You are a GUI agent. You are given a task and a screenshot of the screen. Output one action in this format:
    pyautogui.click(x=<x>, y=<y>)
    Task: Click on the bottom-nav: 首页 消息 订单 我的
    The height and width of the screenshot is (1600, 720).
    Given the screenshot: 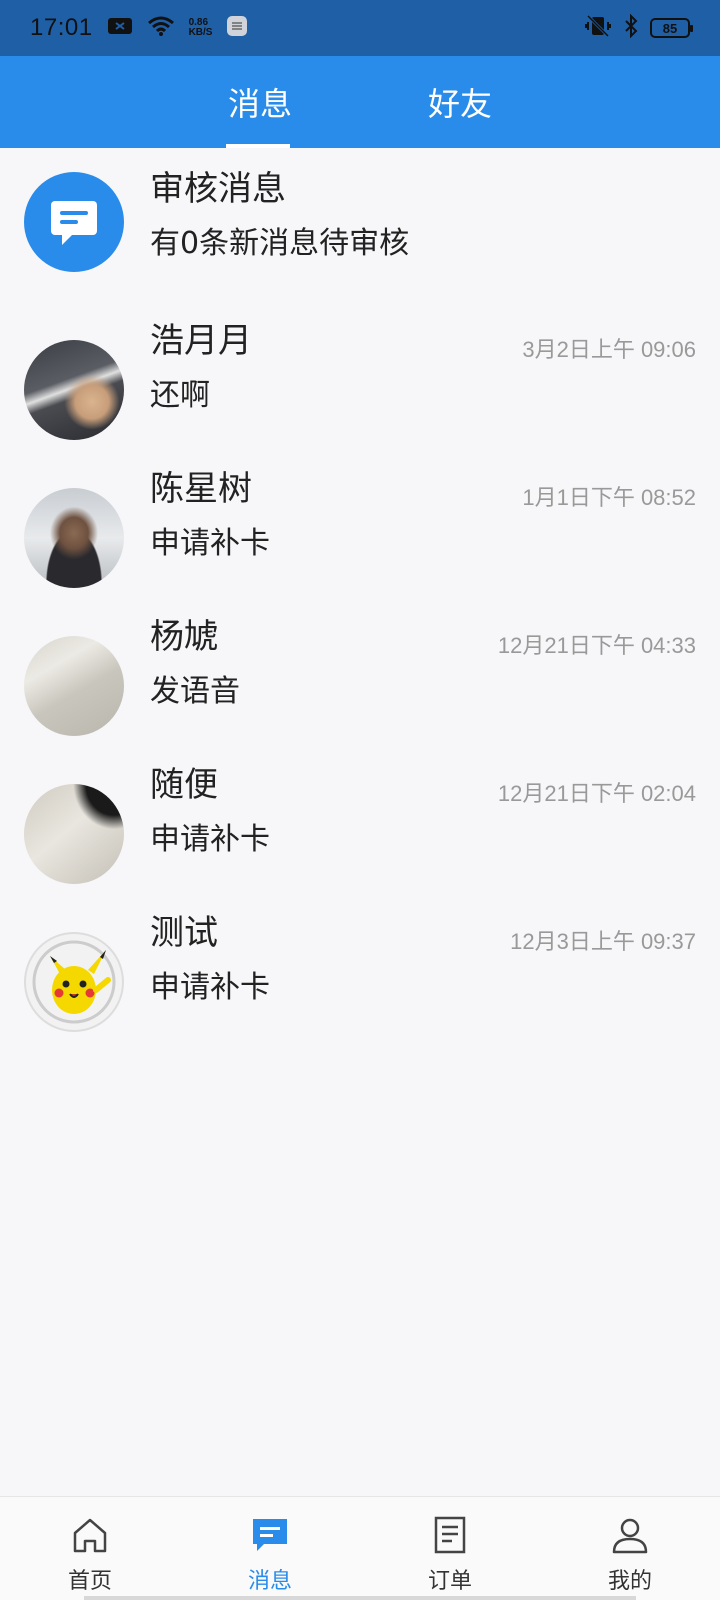 What is the action you would take?
    pyautogui.click(x=360, y=1548)
    